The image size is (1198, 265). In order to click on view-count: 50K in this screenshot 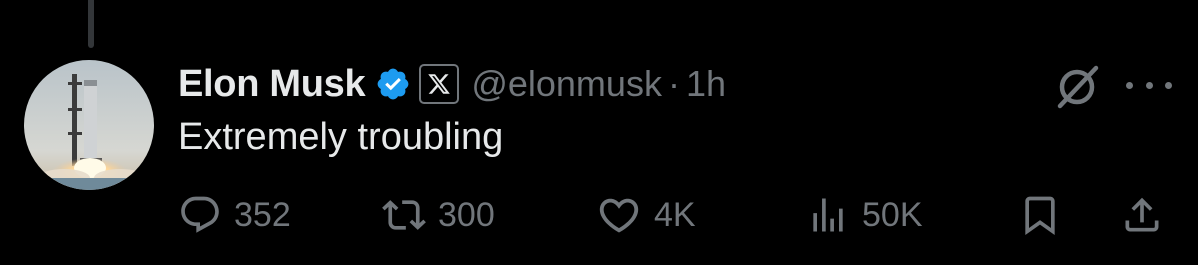, I will do `click(892, 214)`.